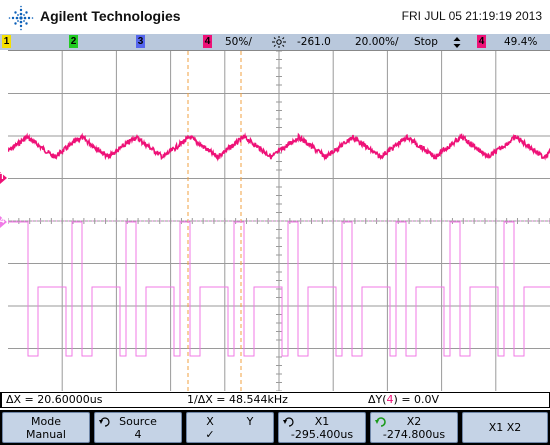  I want to click on delay-value: -261.0, so click(314, 42).